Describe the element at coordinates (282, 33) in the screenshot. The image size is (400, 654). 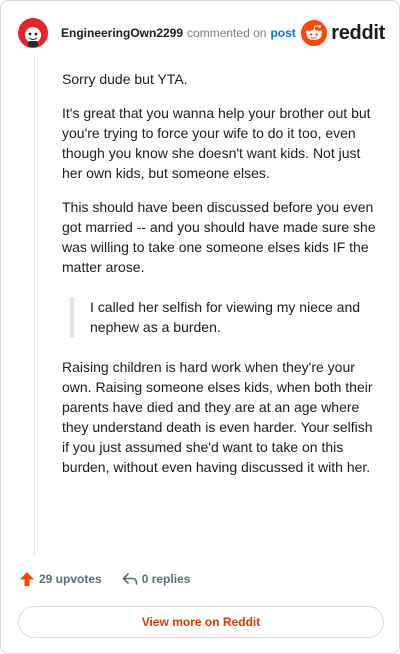
I see `post-link: post` at that location.